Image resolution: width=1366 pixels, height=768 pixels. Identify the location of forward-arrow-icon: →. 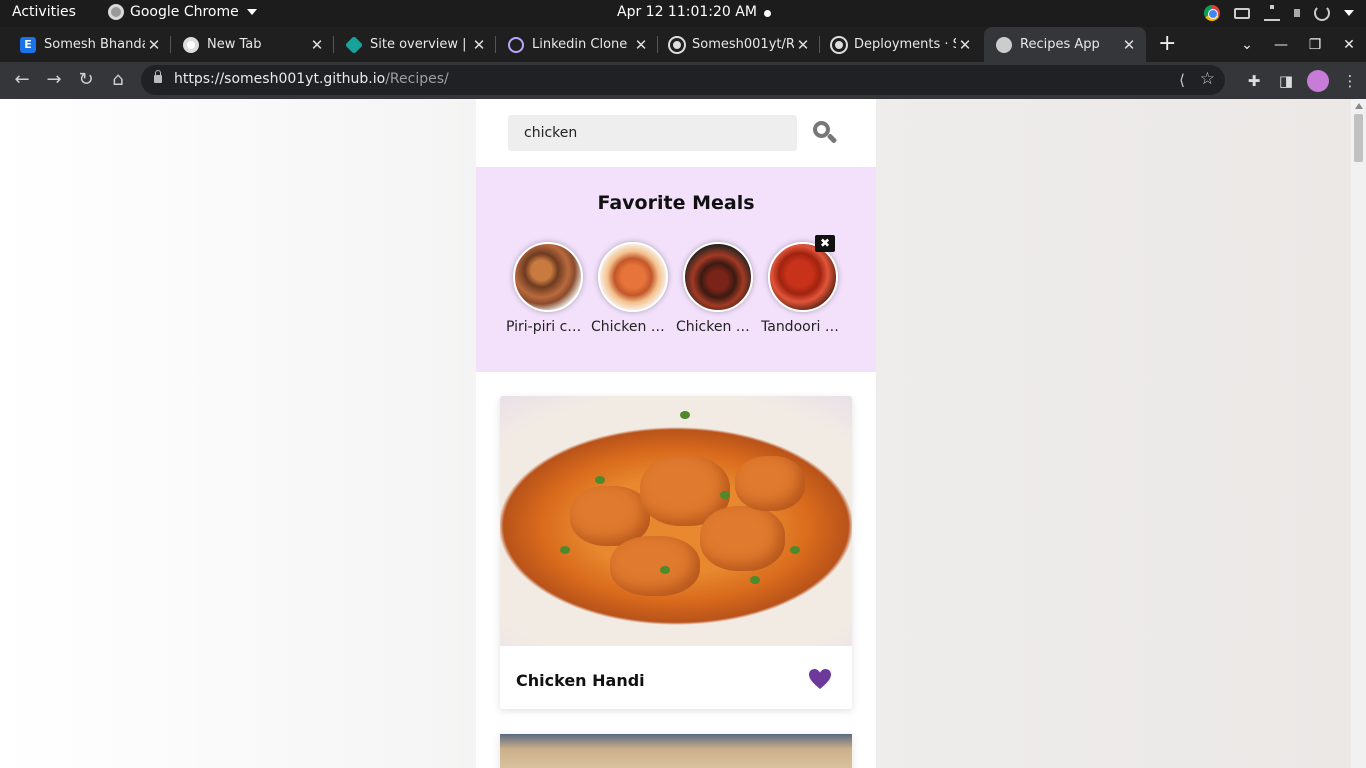
(54, 80).